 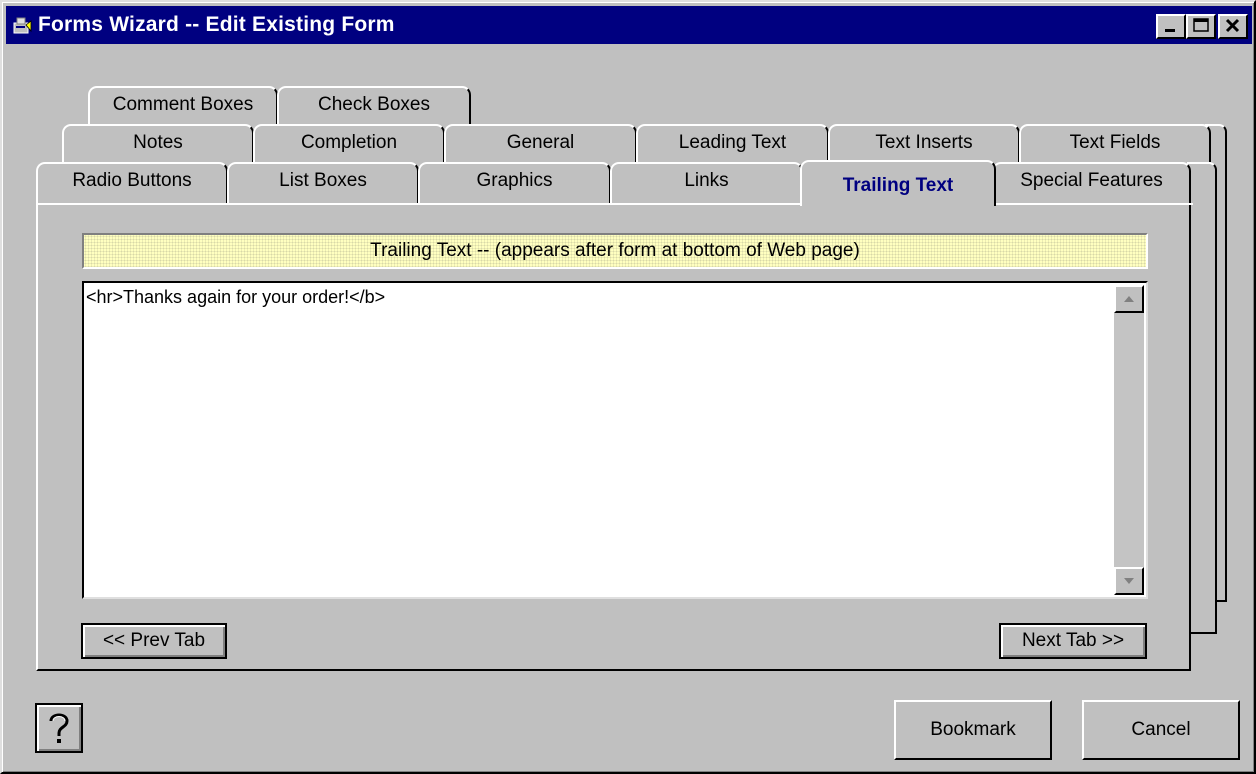 I want to click on maximize-button, so click(x=1201, y=26).